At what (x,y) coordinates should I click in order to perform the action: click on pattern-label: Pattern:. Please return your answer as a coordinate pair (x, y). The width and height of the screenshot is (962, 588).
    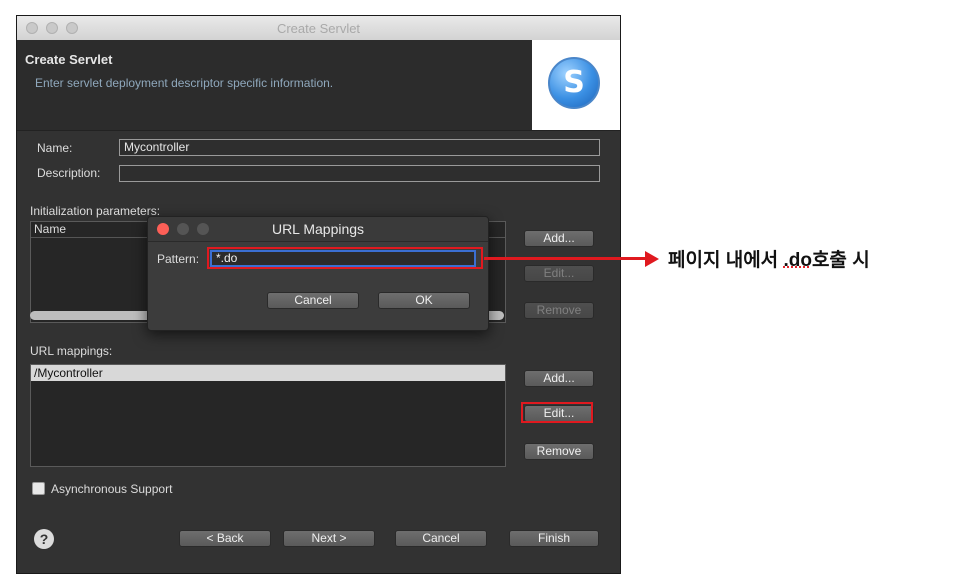
    Looking at the image, I should click on (178, 259).